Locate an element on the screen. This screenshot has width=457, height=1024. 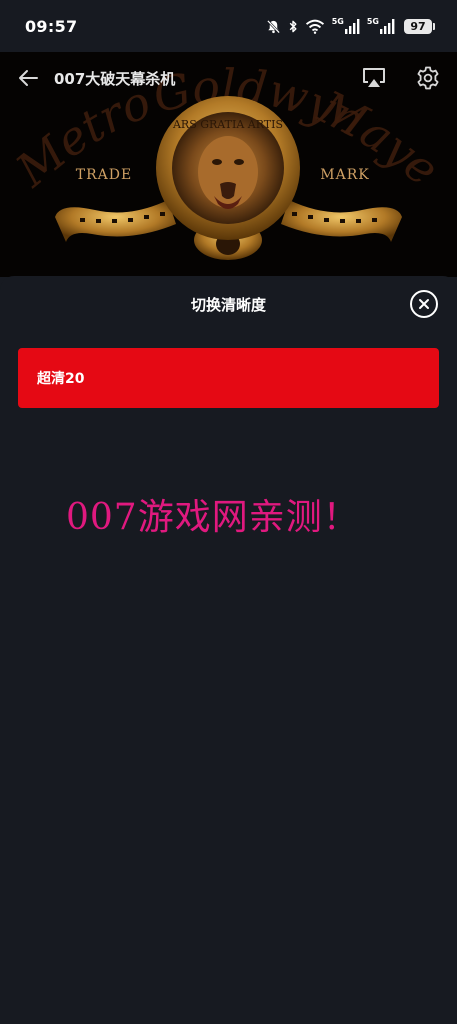
video-header: 007大破天幕杀机 is located at coordinates (228, 78).